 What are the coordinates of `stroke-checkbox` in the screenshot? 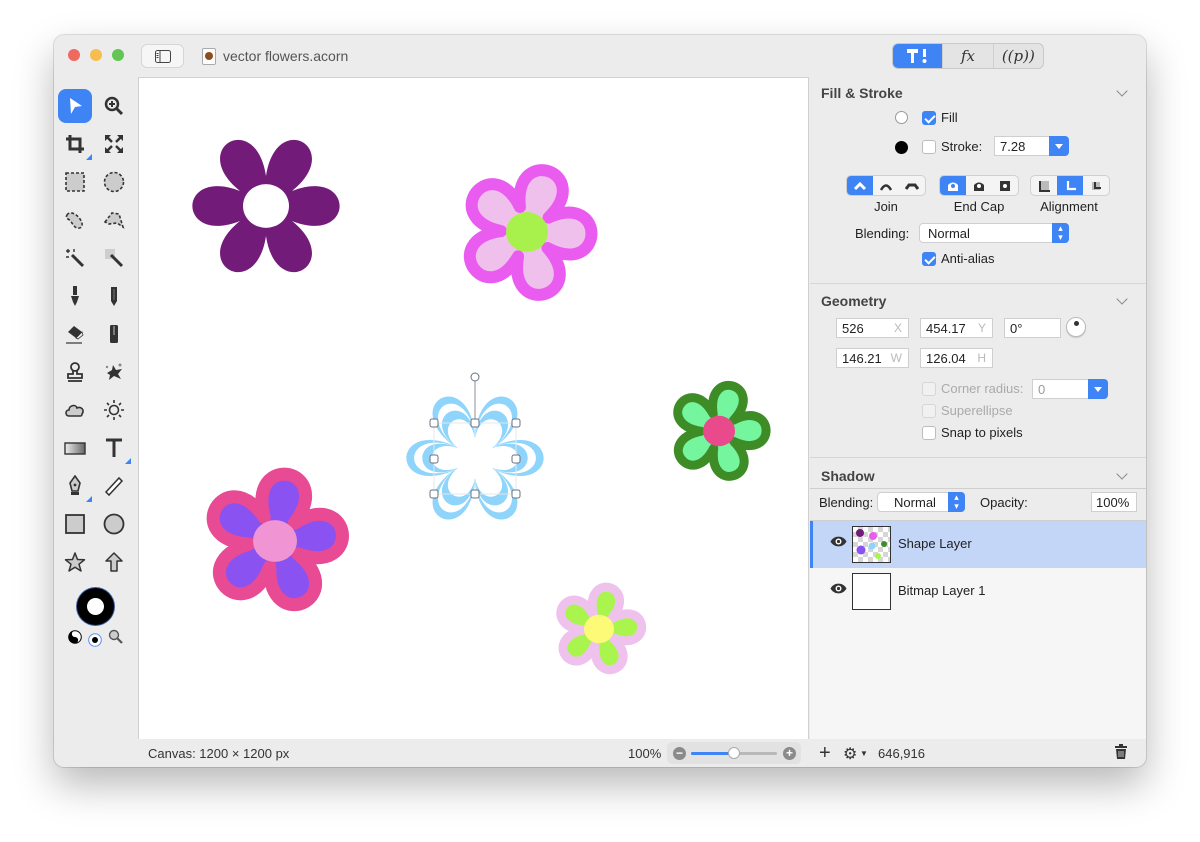 It's located at (929, 147).